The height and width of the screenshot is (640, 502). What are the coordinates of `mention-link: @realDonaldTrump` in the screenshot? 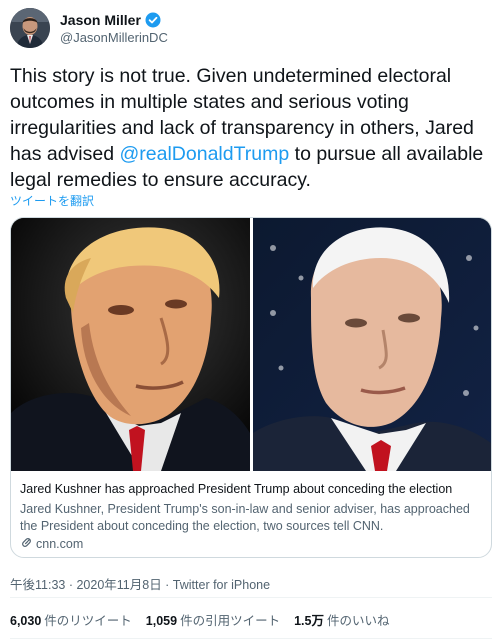 It's located at (205, 154).